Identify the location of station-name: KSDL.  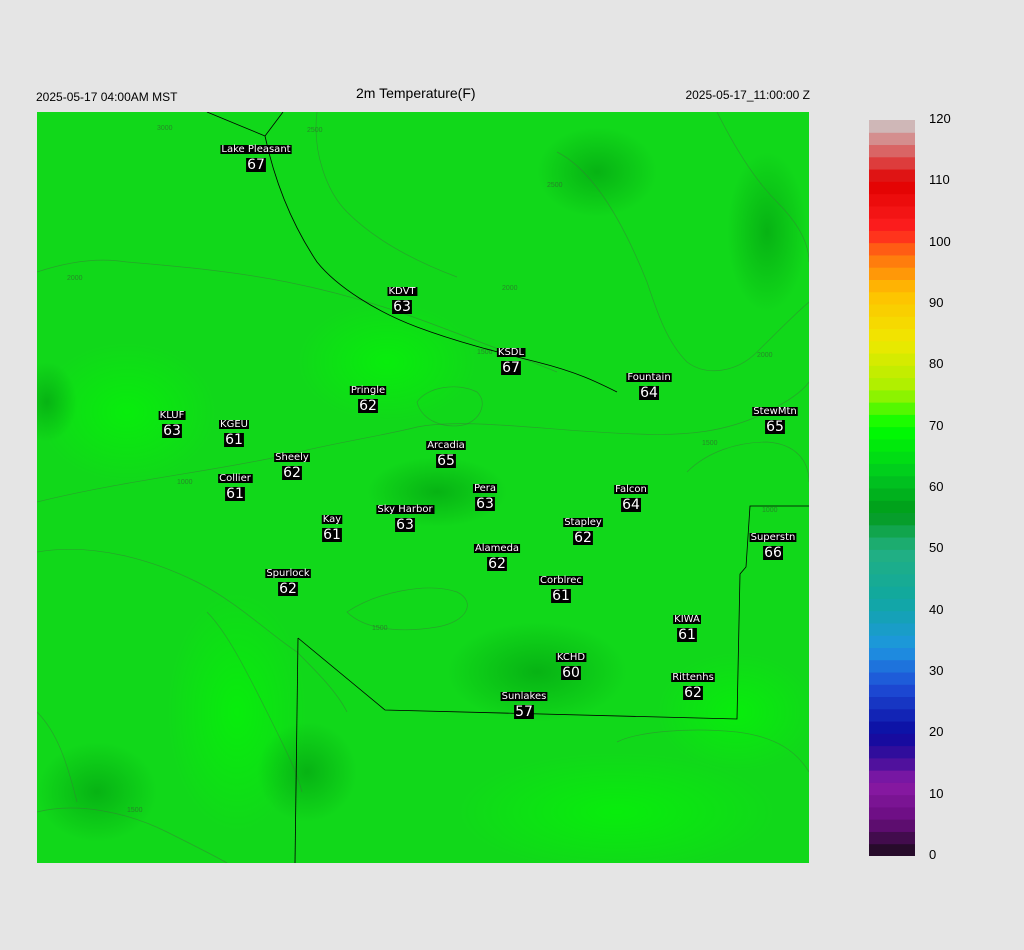
(511, 352).